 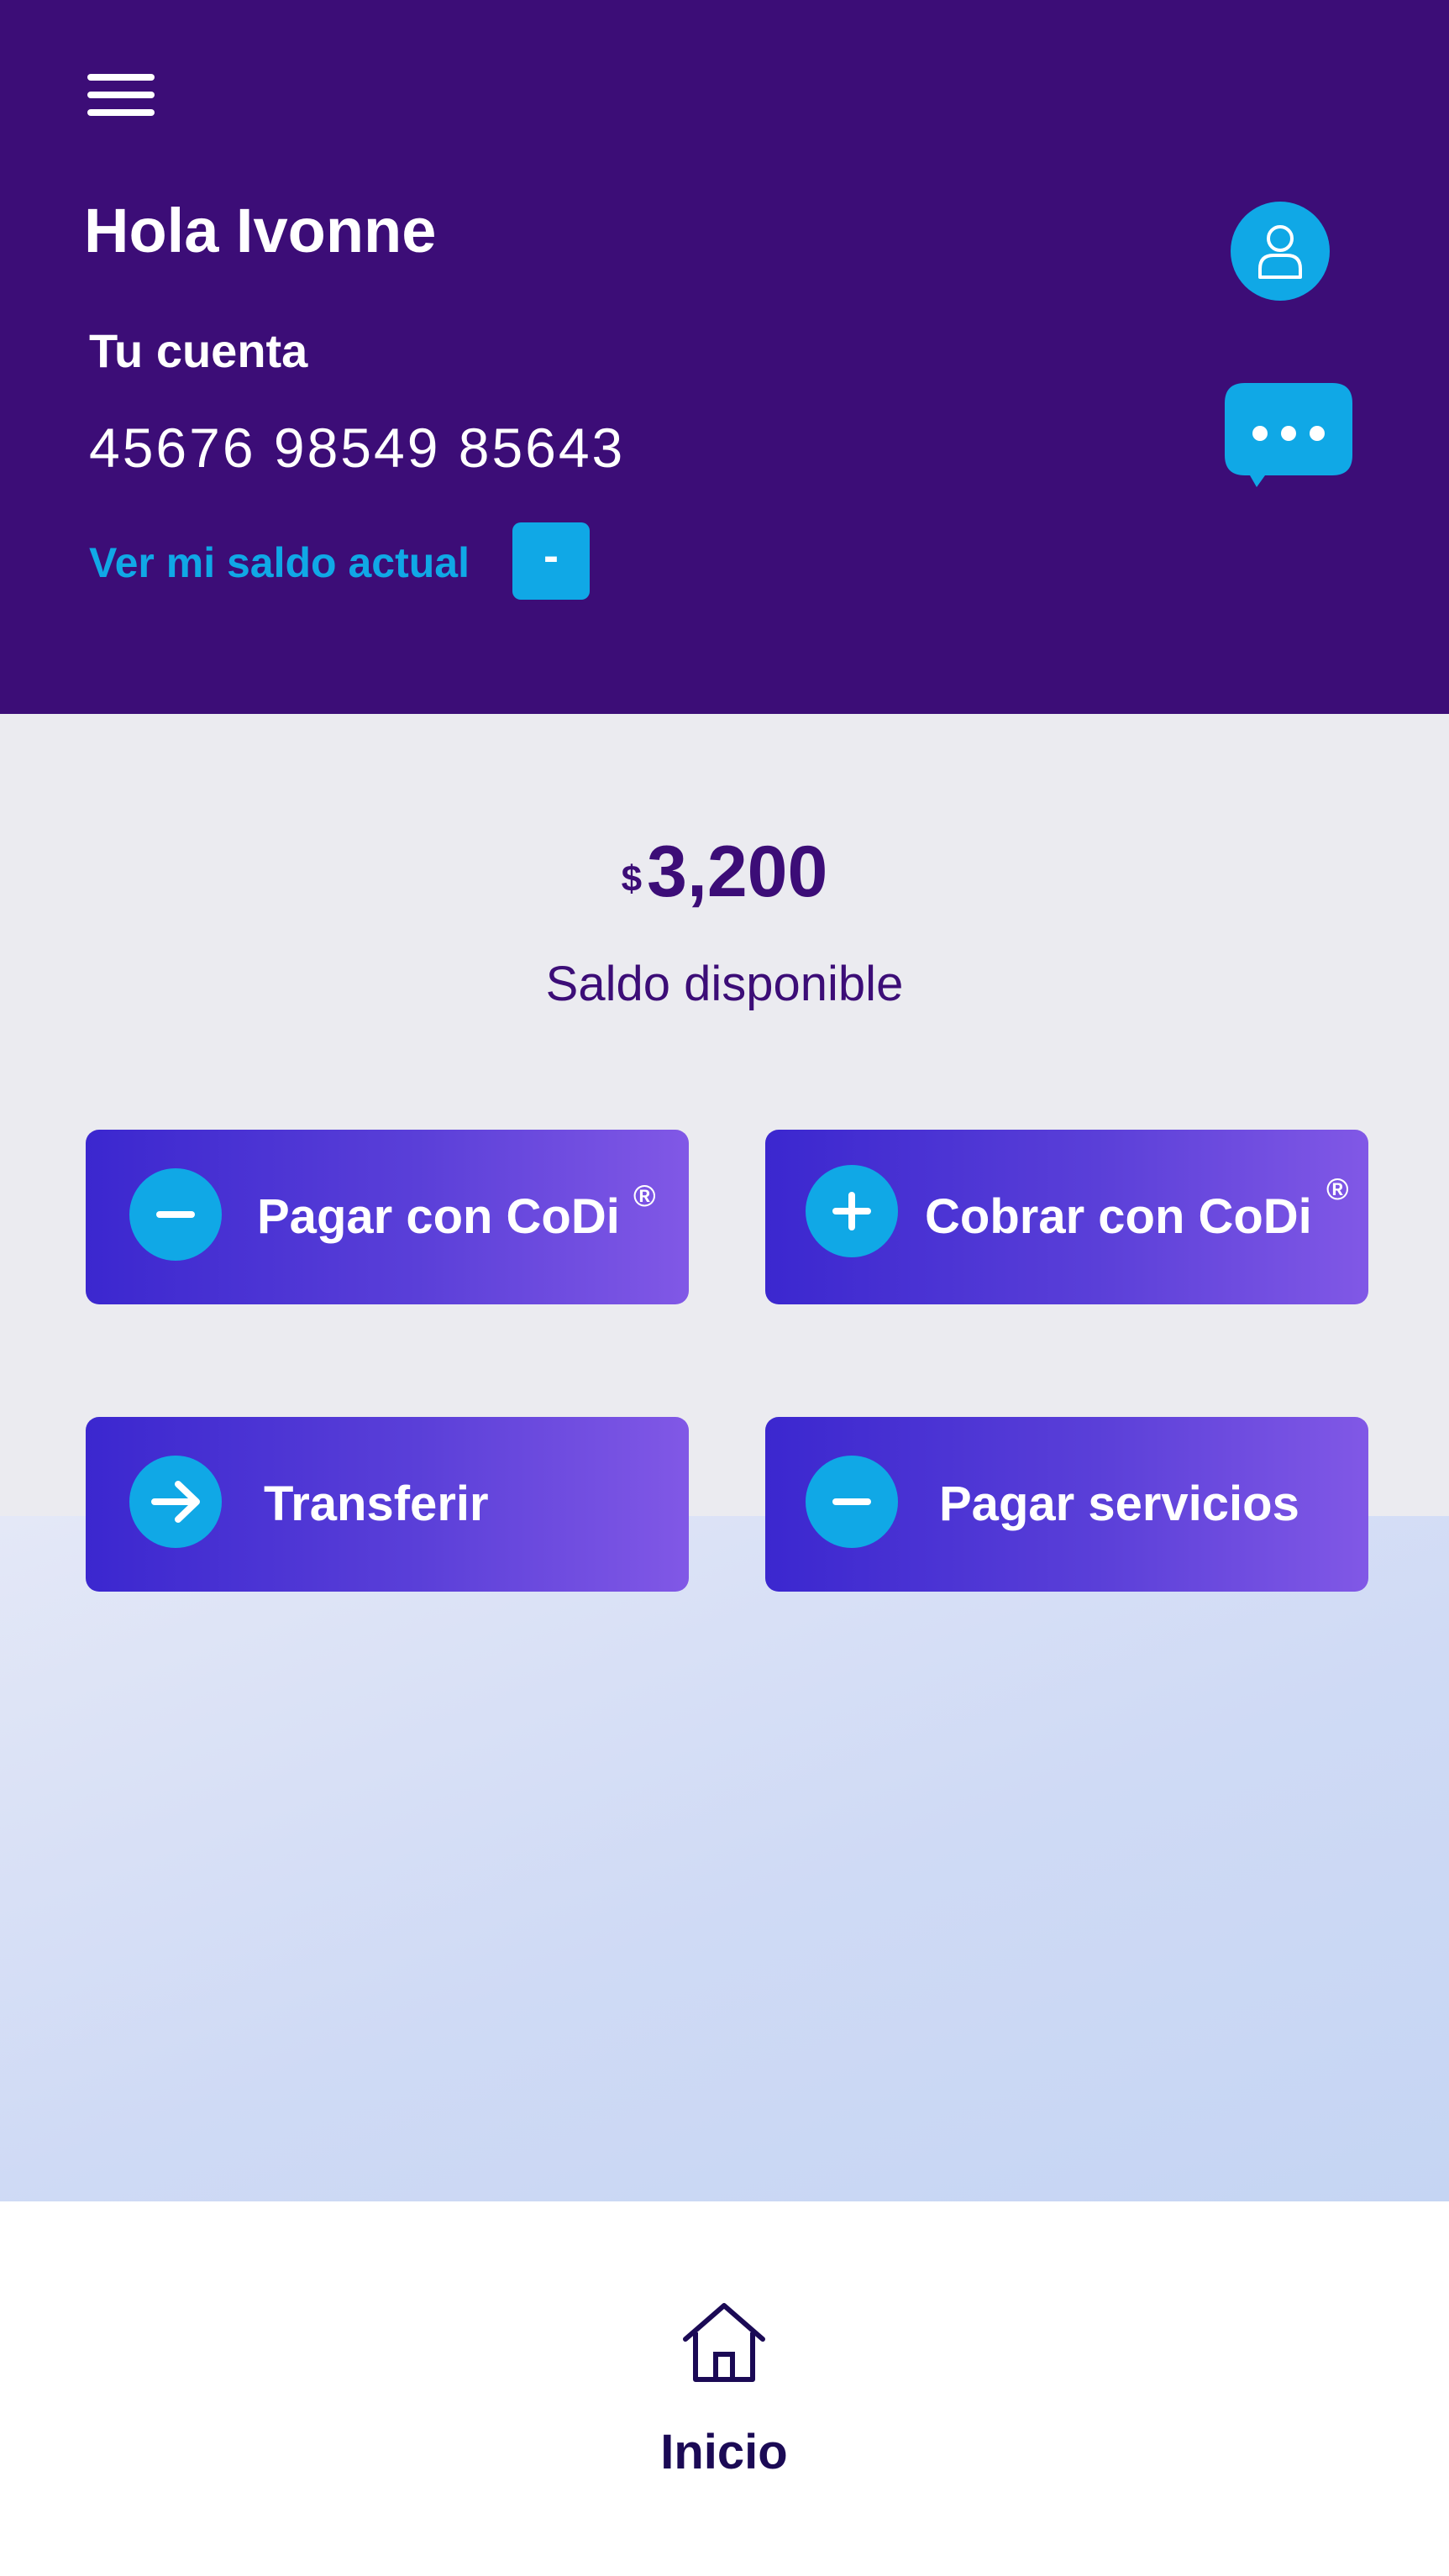 What do you see at coordinates (724, 984) in the screenshot?
I see `balance-caption: Saldo disponible` at bounding box center [724, 984].